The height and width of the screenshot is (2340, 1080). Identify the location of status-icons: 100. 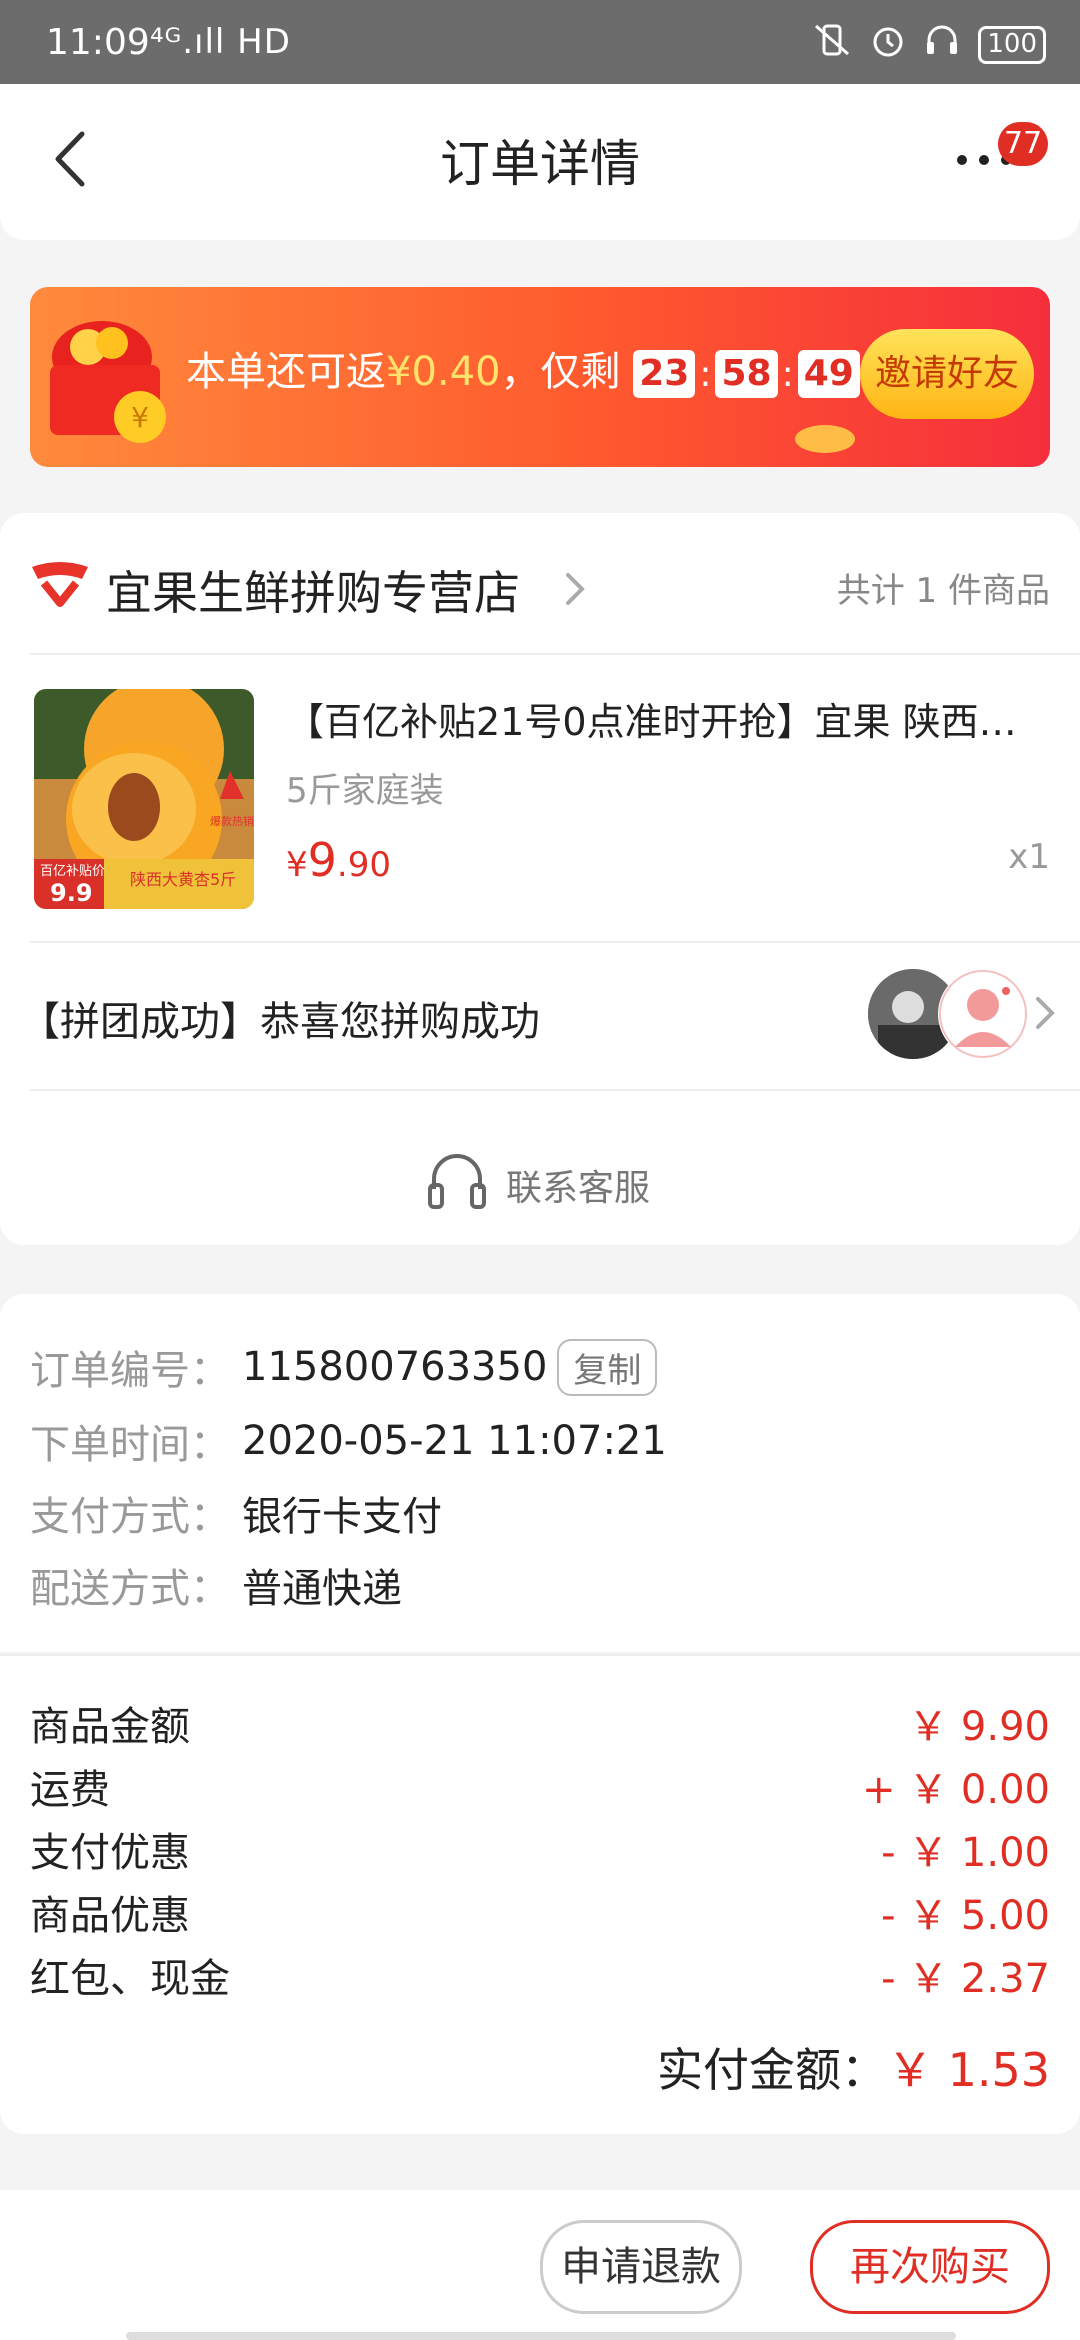
(929, 44).